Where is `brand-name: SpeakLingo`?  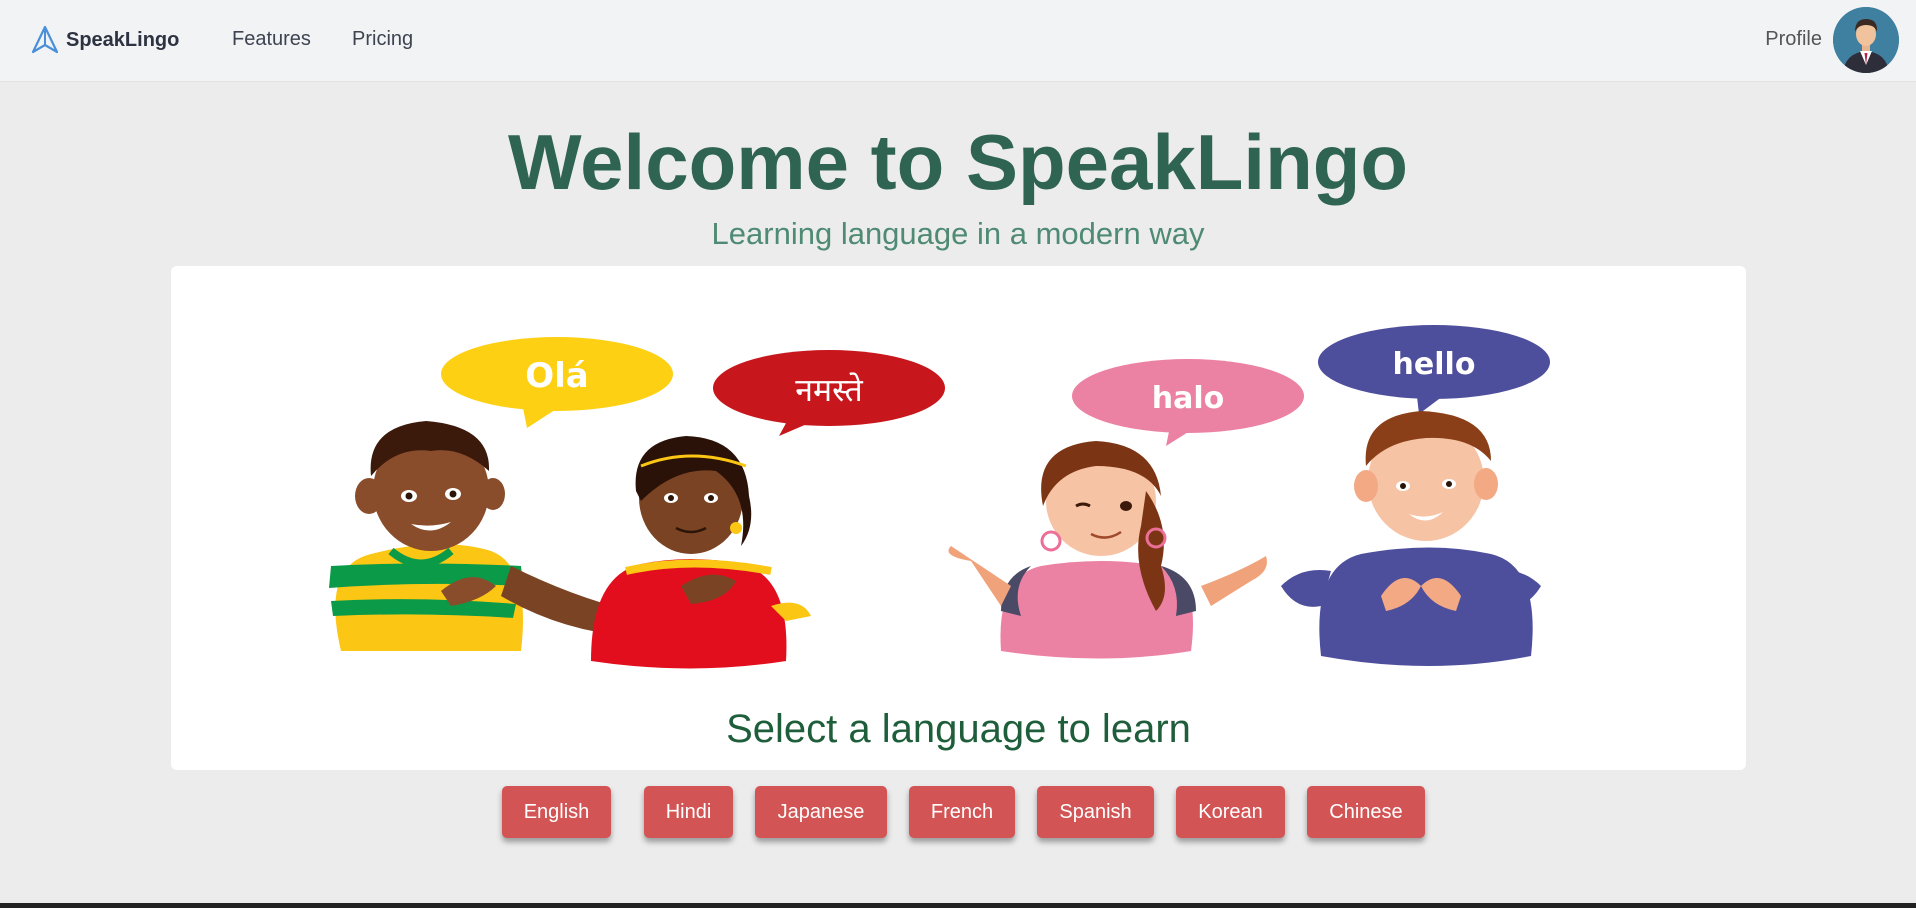
brand-name: SpeakLingo is located at coordinates (123, 39).